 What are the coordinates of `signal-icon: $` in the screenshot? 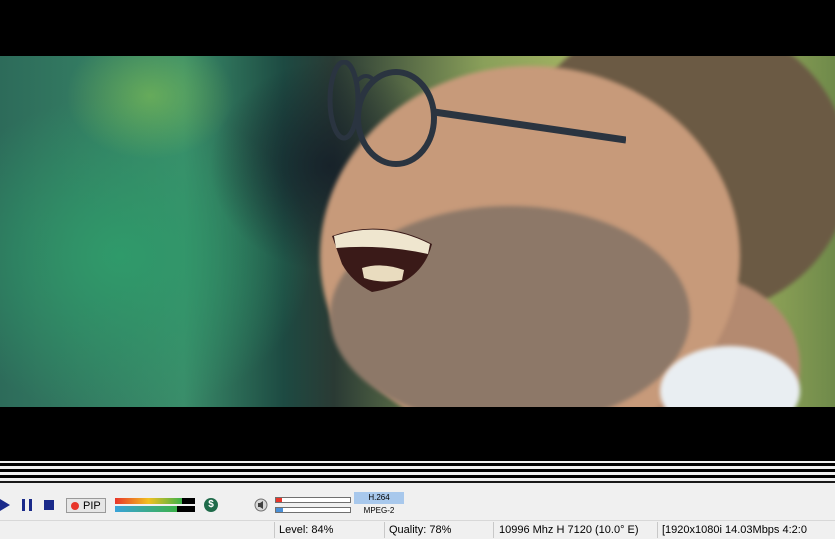 It's located at (211, 505).